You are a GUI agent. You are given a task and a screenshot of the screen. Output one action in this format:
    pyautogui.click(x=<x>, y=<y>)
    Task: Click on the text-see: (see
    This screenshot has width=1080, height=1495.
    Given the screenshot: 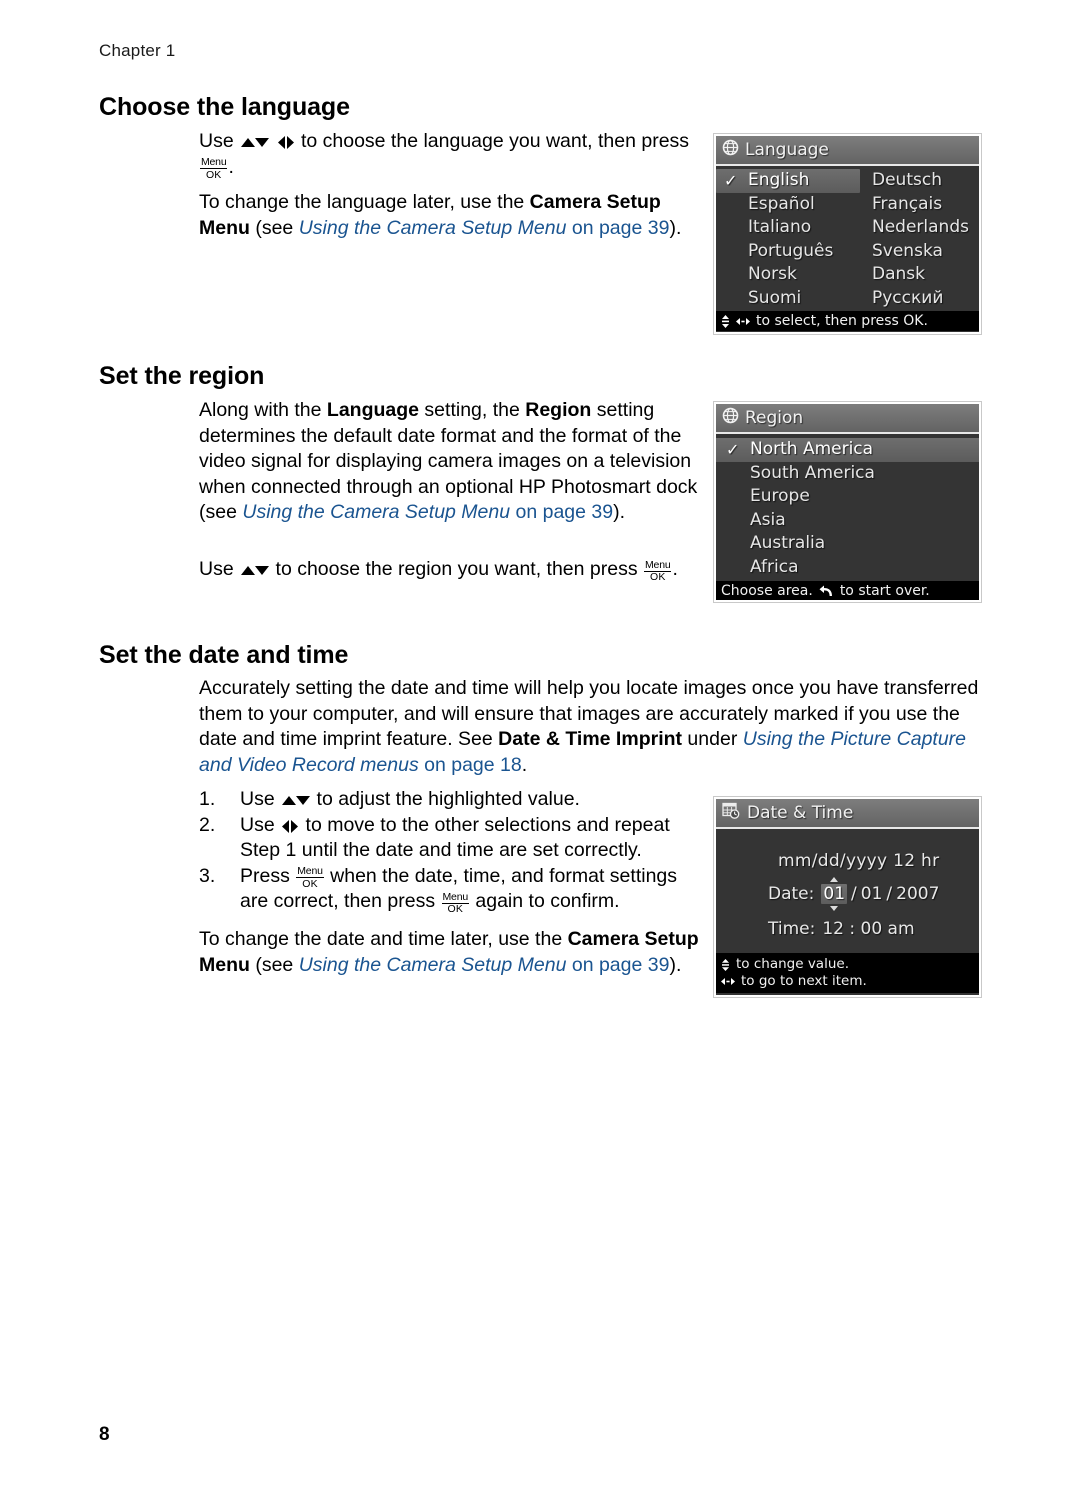 What is the action you would take?
    pyautogui.click(x=274, y=964)
    